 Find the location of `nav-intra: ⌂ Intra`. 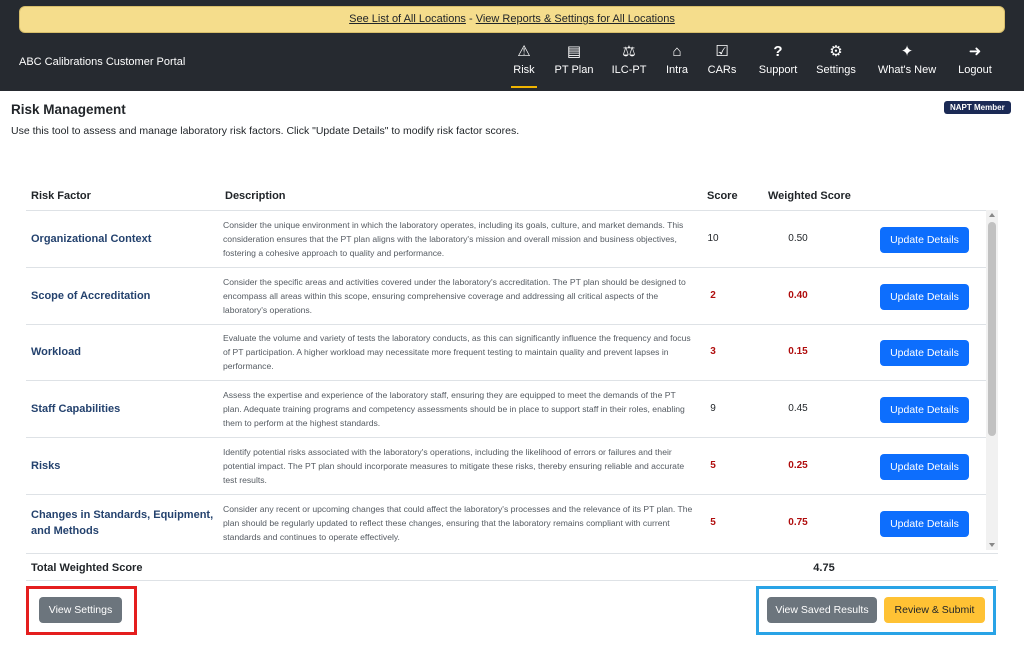

nav-intra: ⌂ Intra is located at coordinates (677, 64).